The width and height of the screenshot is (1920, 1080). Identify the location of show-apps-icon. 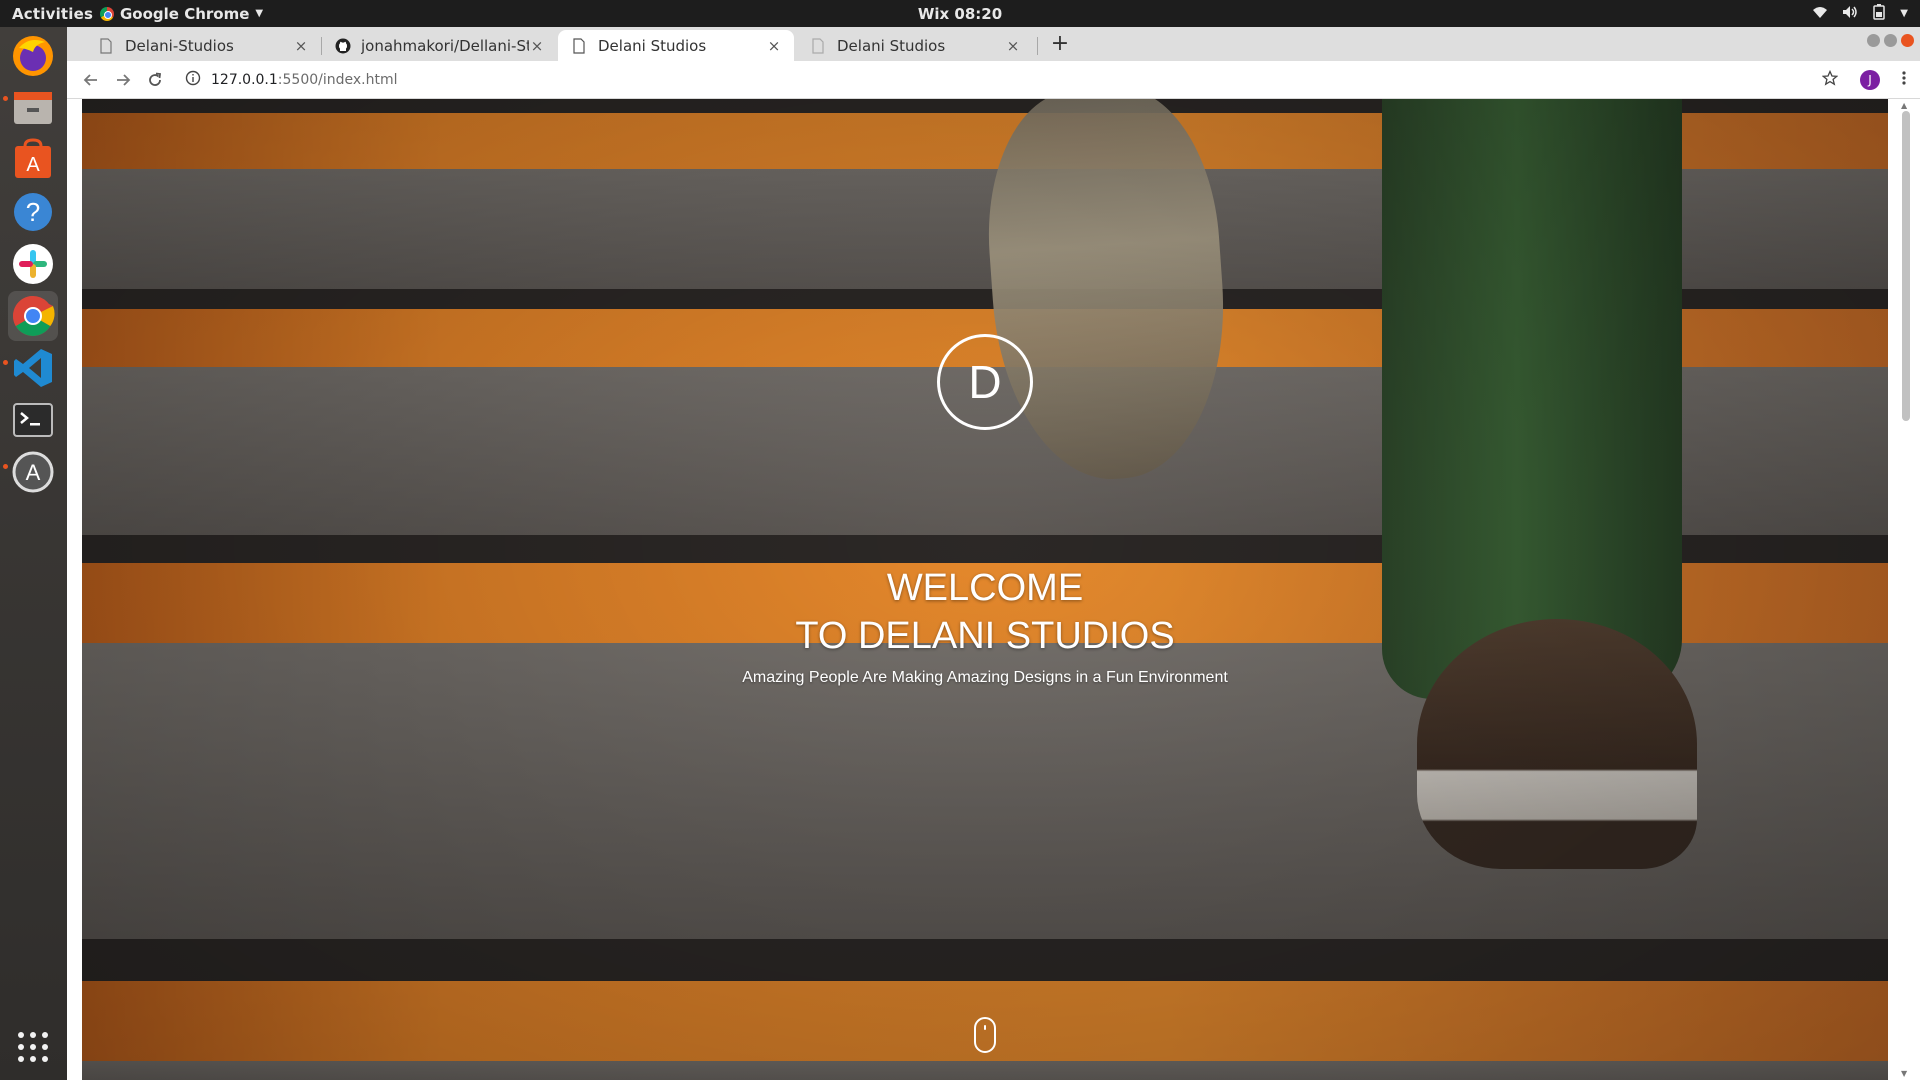
(33, 1047).